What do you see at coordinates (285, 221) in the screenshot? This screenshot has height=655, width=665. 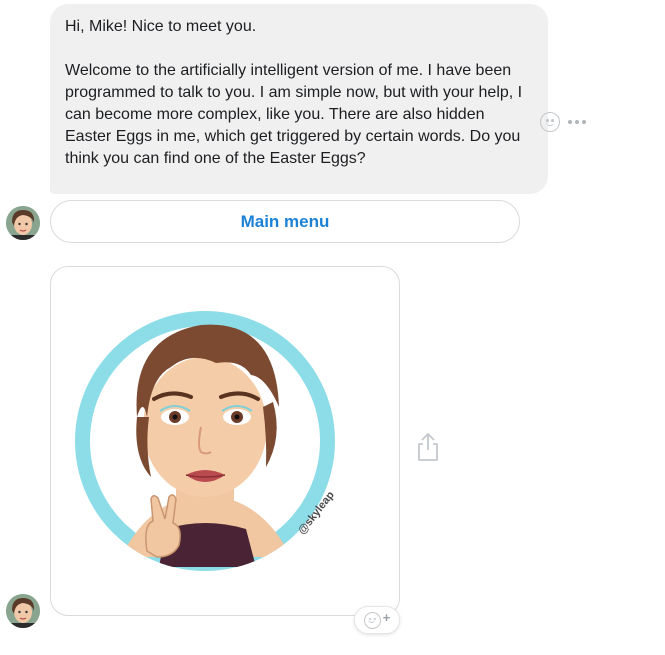 I see `main-menu-button: Main menu` at bounding box center [285, 221].